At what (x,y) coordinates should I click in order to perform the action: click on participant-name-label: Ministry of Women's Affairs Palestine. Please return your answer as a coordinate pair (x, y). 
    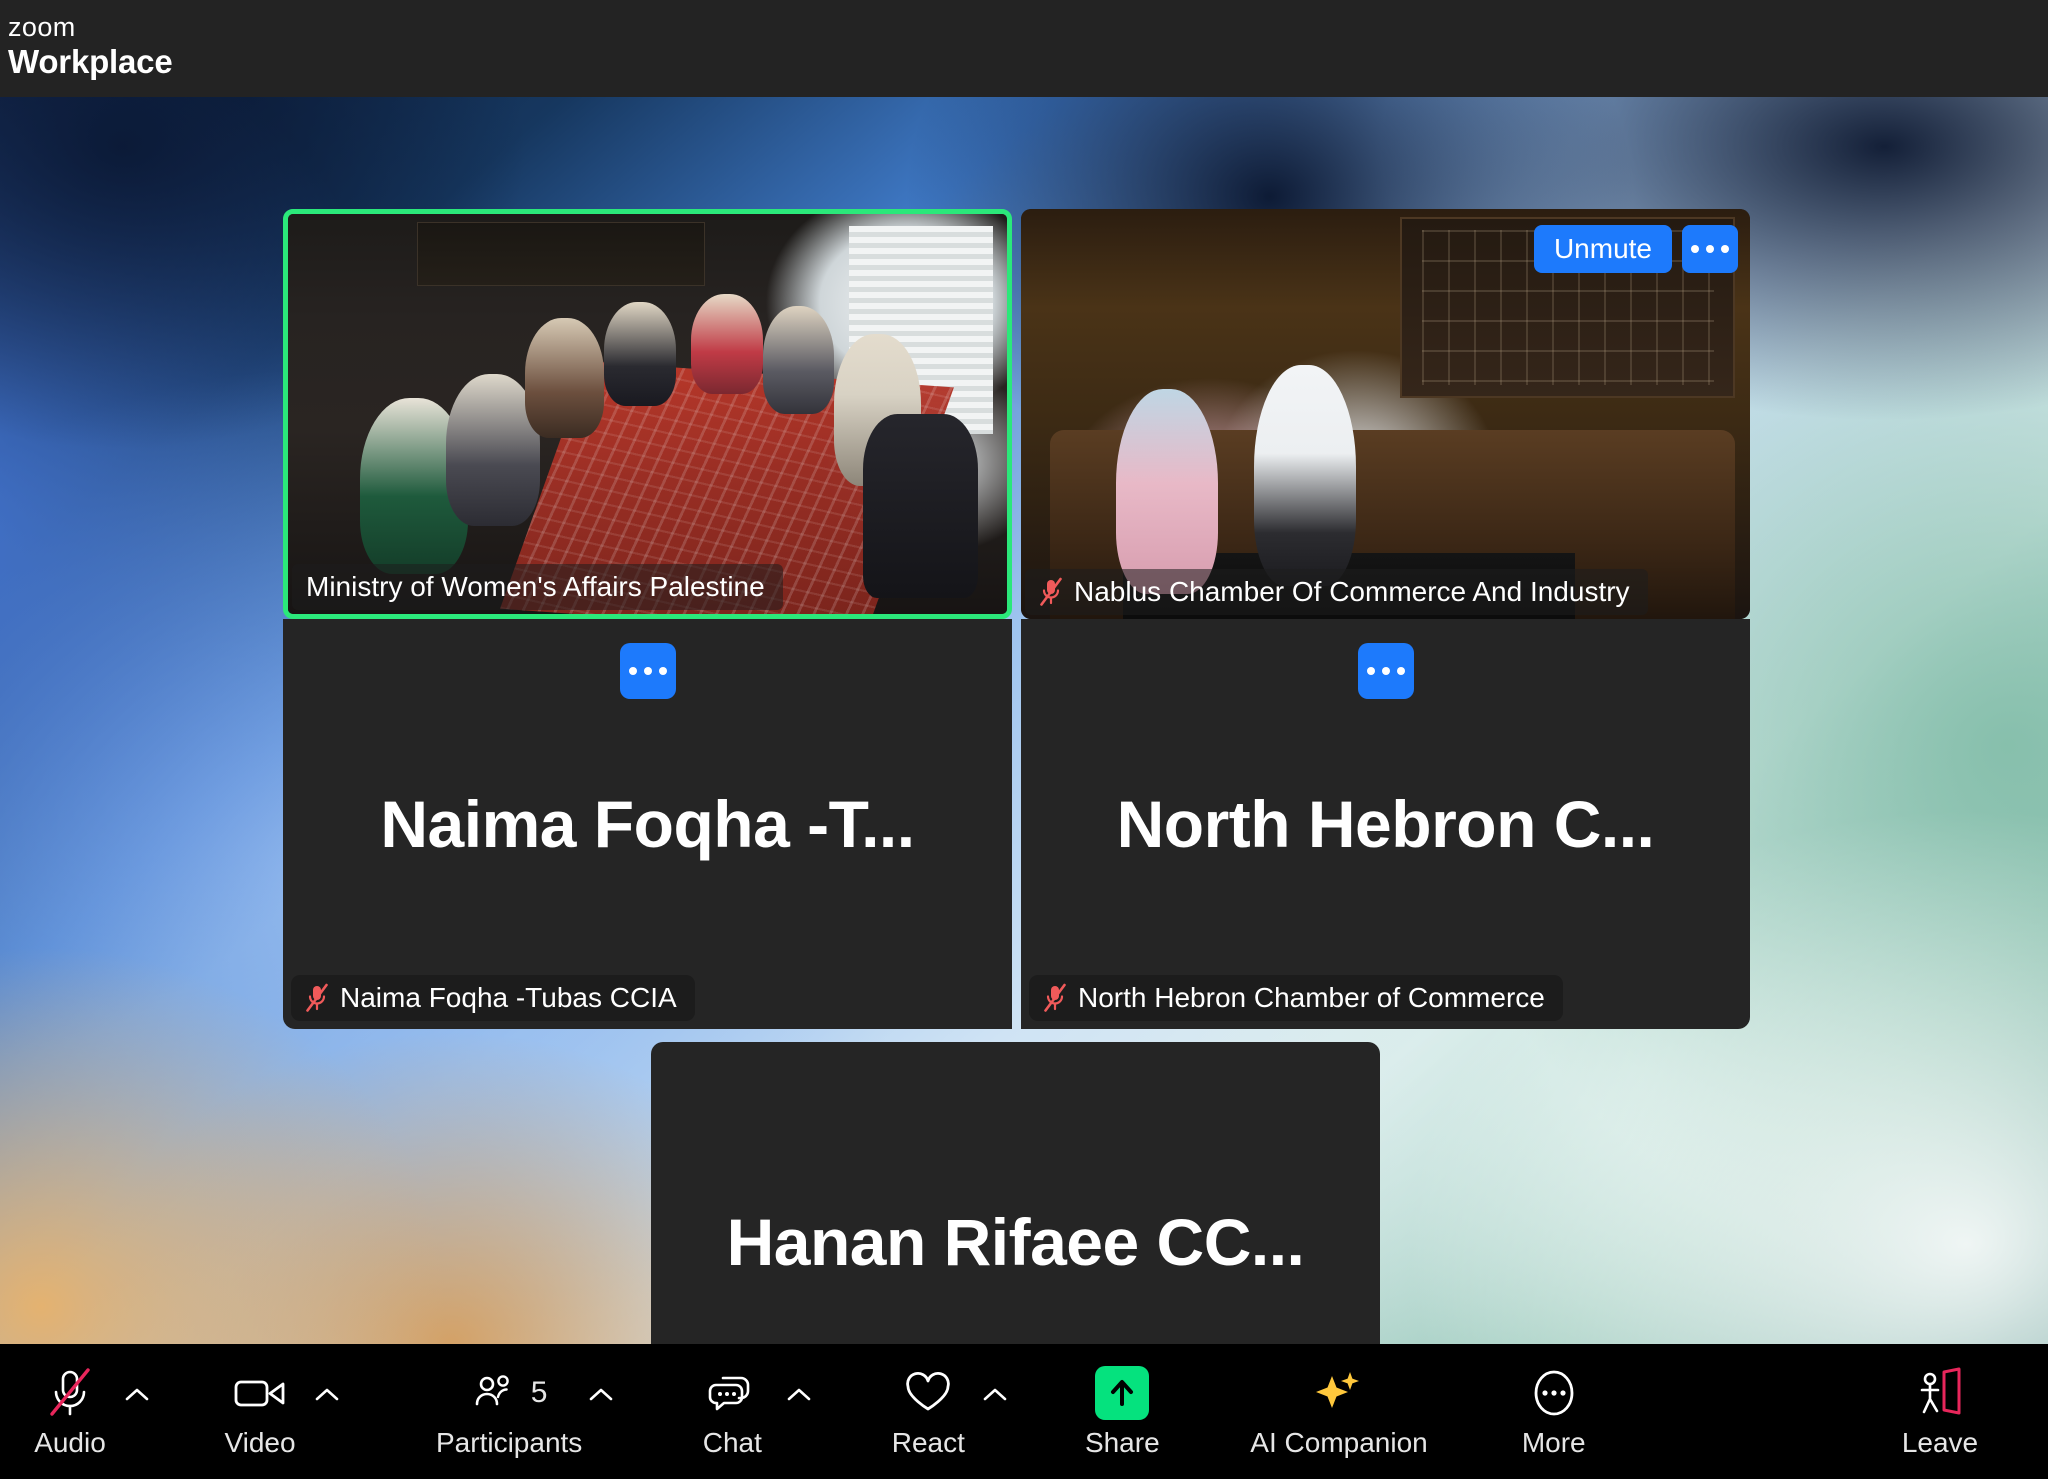
    Looking at the image, I should click on (535, 586).